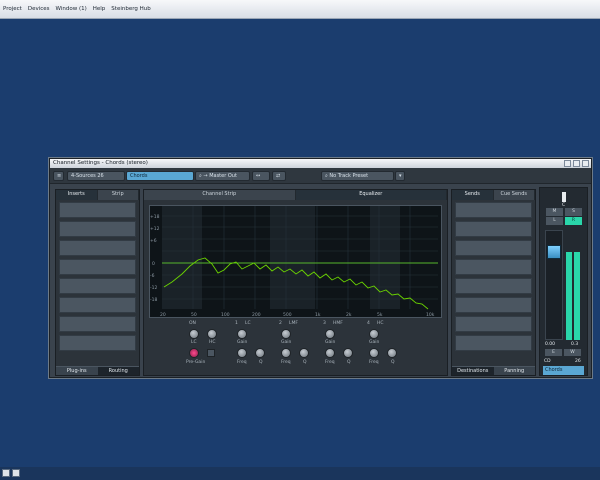 This screenshot has width=600, height=480. I want to click on inserts-panel: Inserts Strip Plug-ins Routing, so click(97, 282).